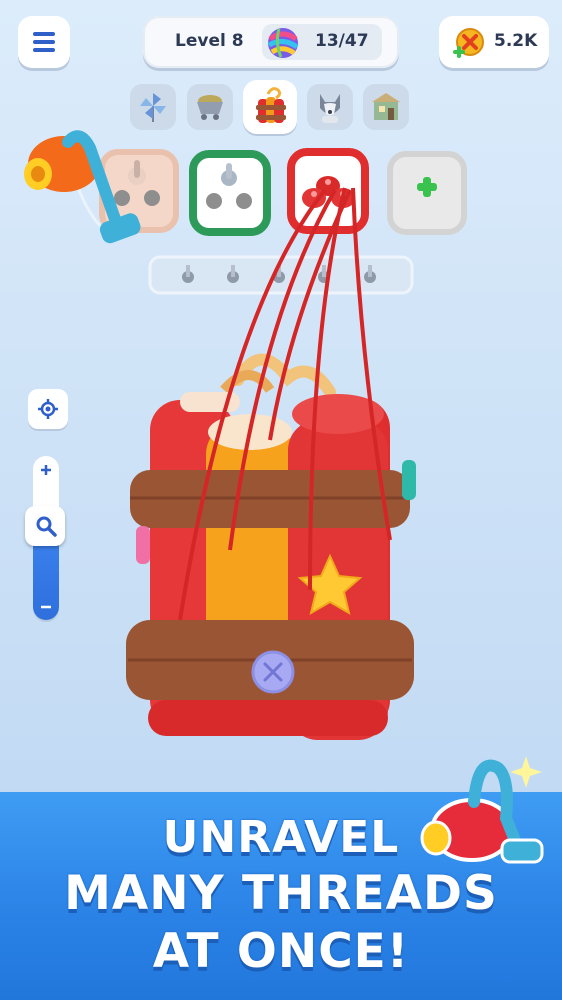 Image resolution: width=562 pixels, height=1000 pixels. Describe the element at coordinates (281, 951) in the screenshot. I see `banner-line-3: AT ONCE!` at that location.